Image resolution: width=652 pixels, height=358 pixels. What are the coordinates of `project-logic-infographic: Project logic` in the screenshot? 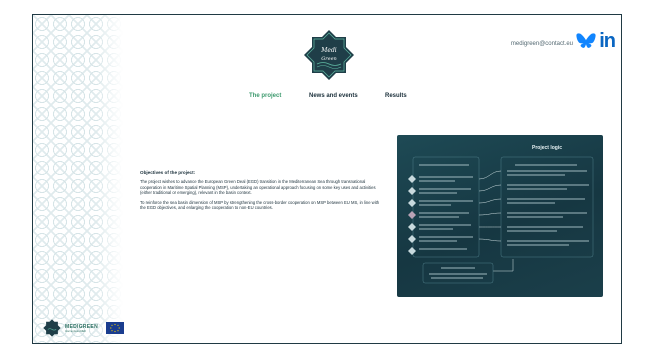 It's located at (500, 216).